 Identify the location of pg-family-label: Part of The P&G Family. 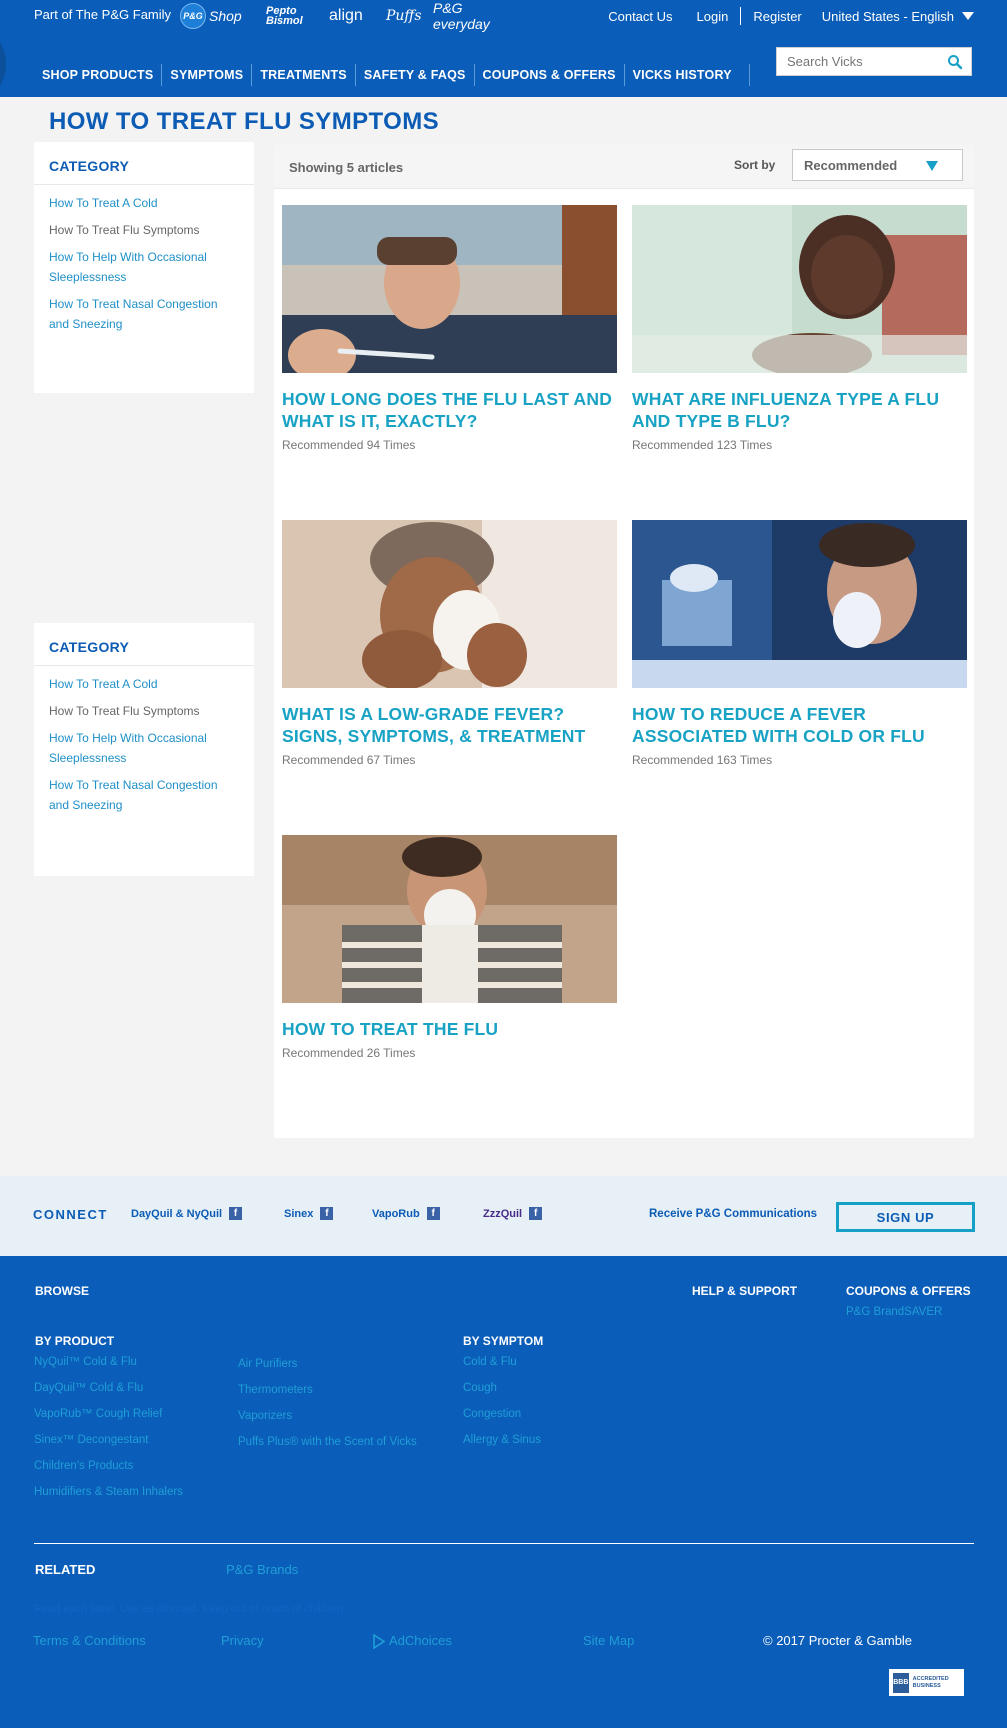
(103, 14).